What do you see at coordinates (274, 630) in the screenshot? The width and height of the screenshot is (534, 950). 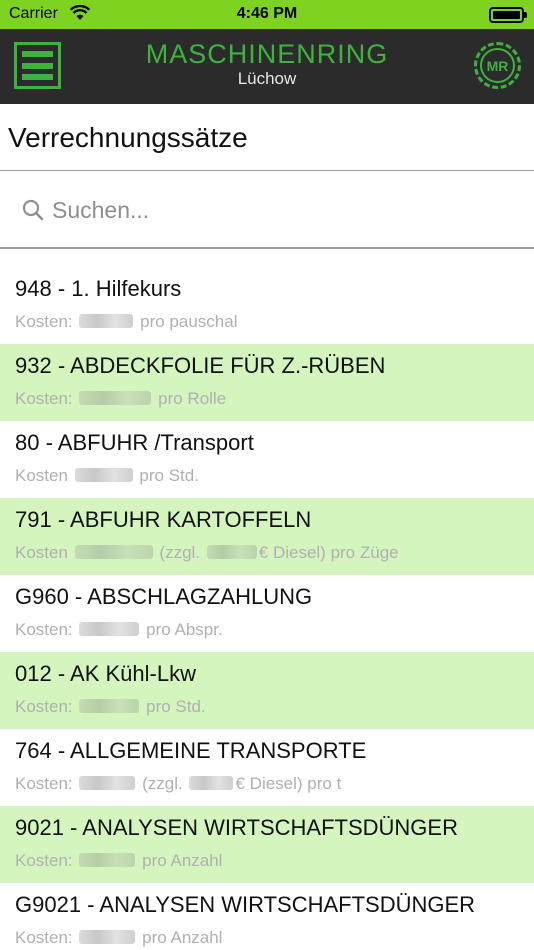 I see `item-detail: Kosten: pro Abspr.` at bounding box center [274, 630].